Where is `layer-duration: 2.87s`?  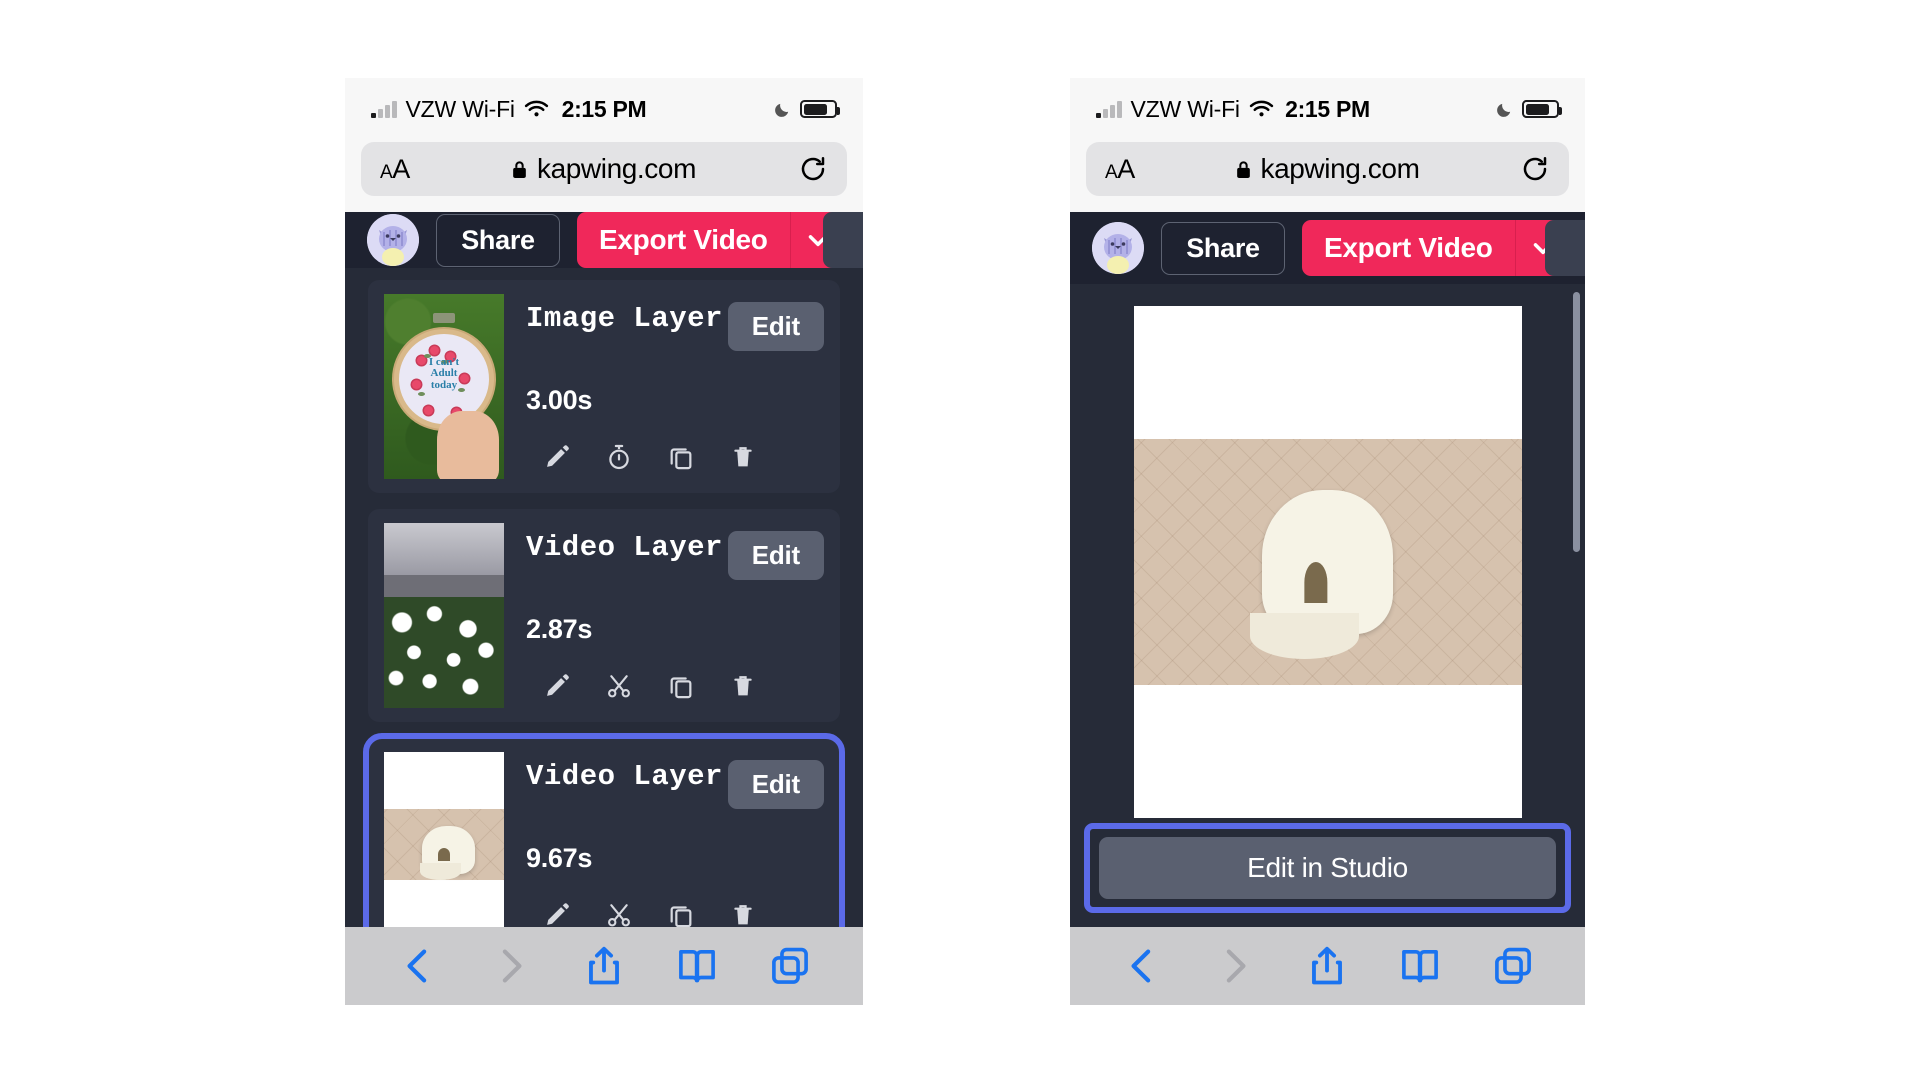
layer-duration: 2.87s is located at coordinates (559, 629).